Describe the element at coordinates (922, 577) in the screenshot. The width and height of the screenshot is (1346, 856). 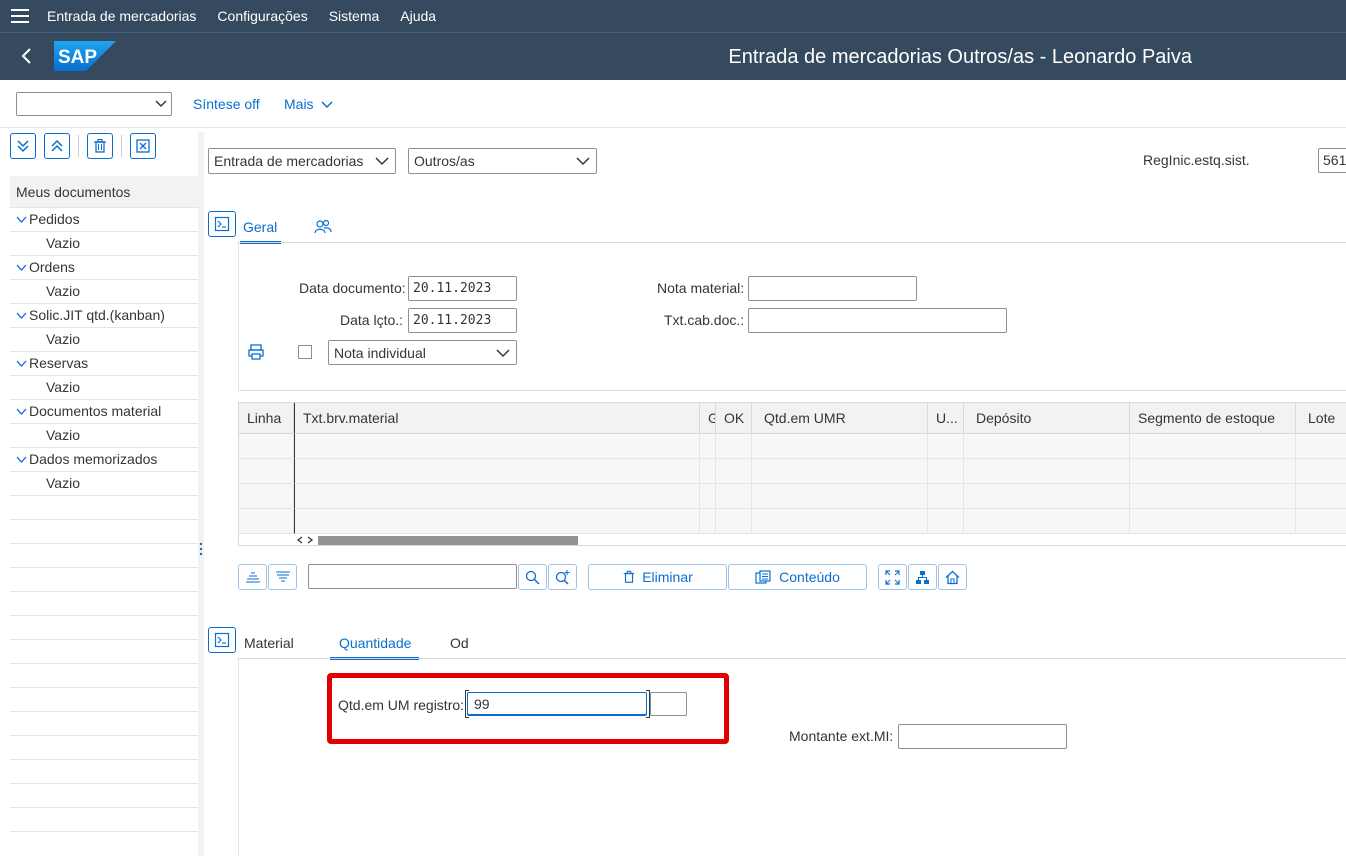
I see `hierarchy-button` at that location.